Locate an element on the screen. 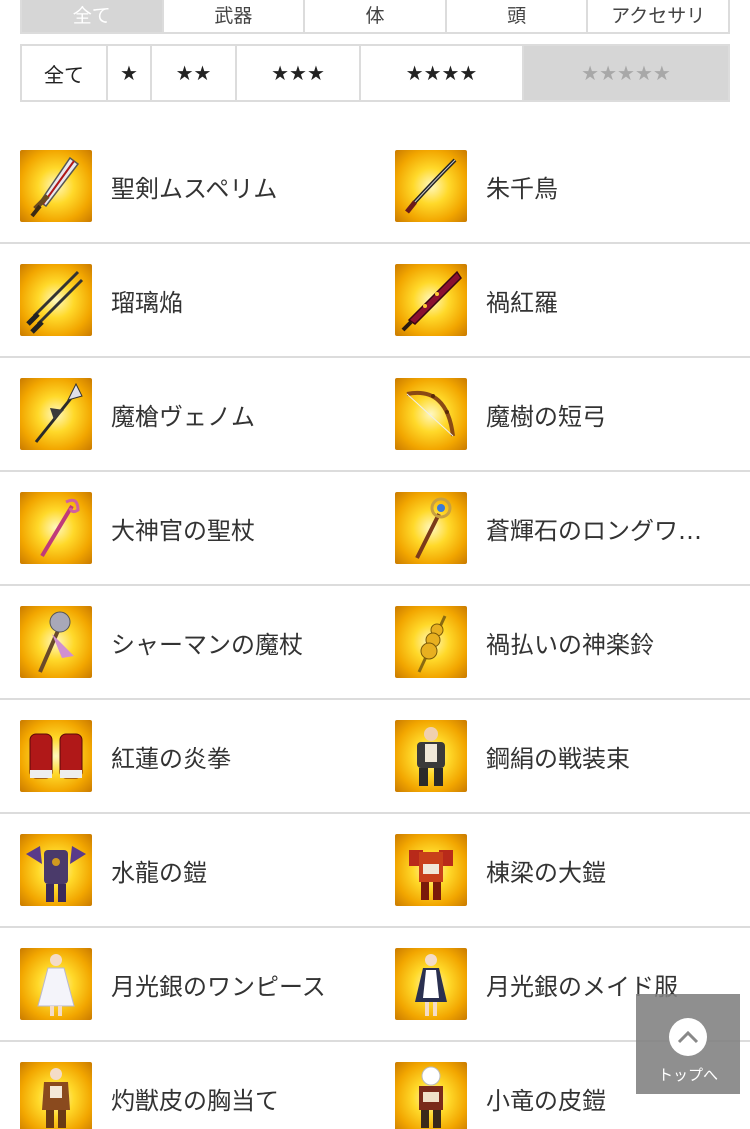 Image resolution: width=750 pixels, height=1129 pixels. leather-armor-icon is located at coordinates (56, 1095).